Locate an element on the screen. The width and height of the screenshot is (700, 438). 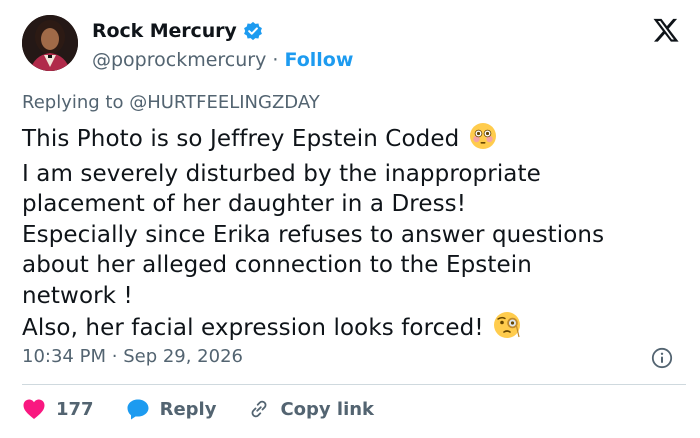
tweet-time: 10:34 PM is located at coordinates (64, 356).